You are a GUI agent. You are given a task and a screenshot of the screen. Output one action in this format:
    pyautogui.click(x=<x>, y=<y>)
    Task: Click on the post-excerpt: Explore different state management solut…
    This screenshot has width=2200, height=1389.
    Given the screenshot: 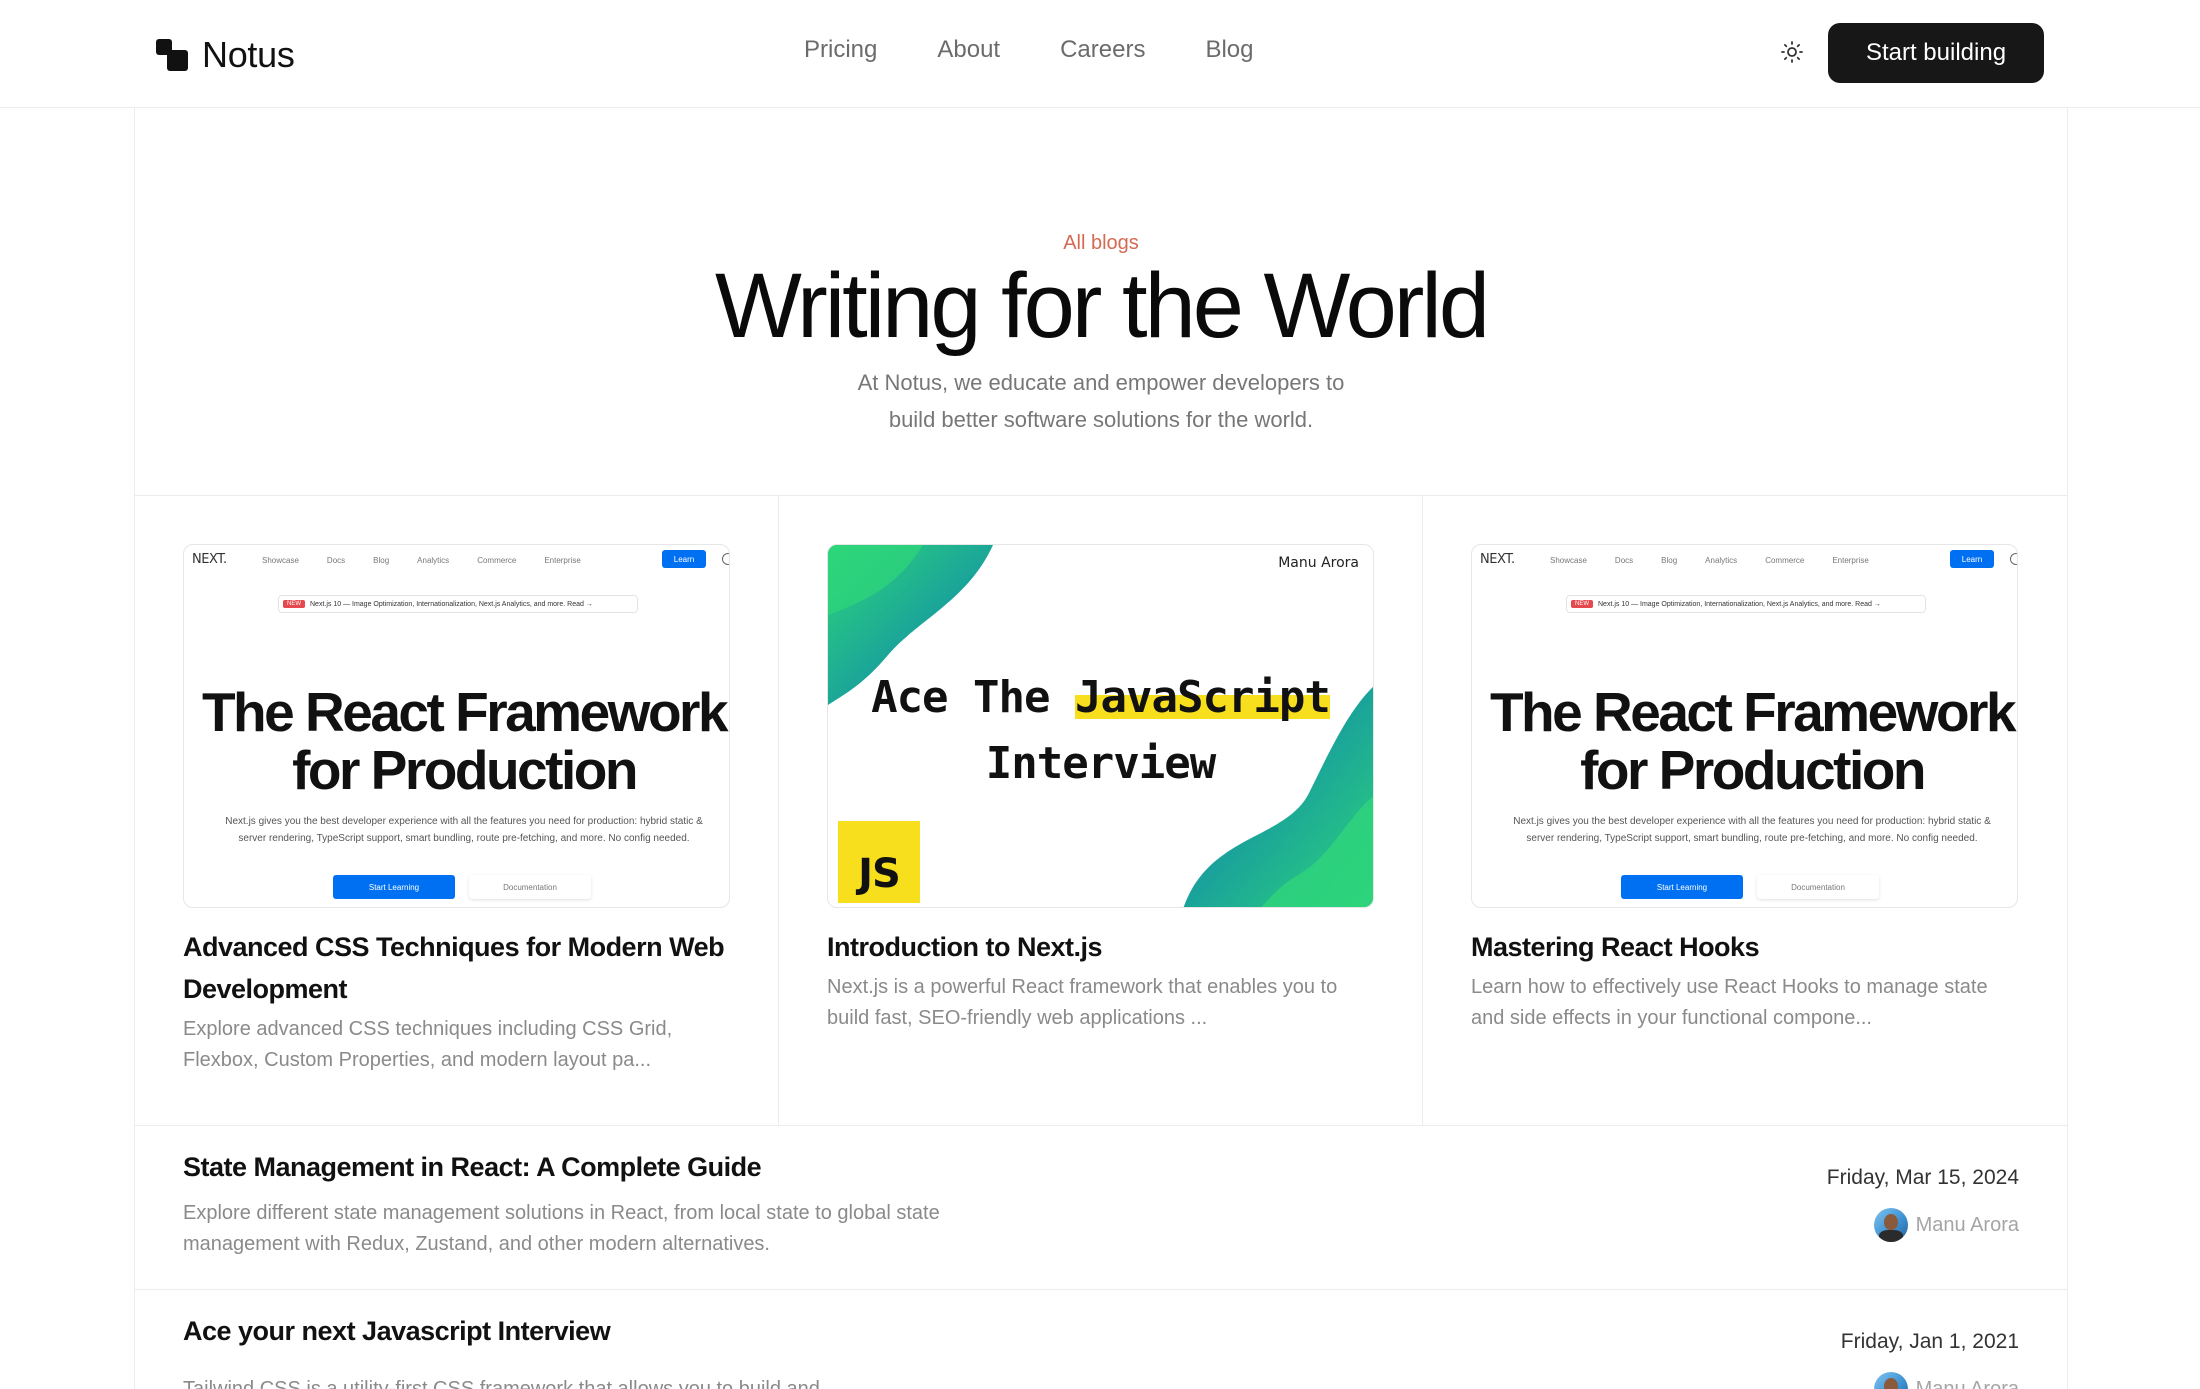 What is the action you would take?
    pyautogui.click(x=561, y=1228)
    